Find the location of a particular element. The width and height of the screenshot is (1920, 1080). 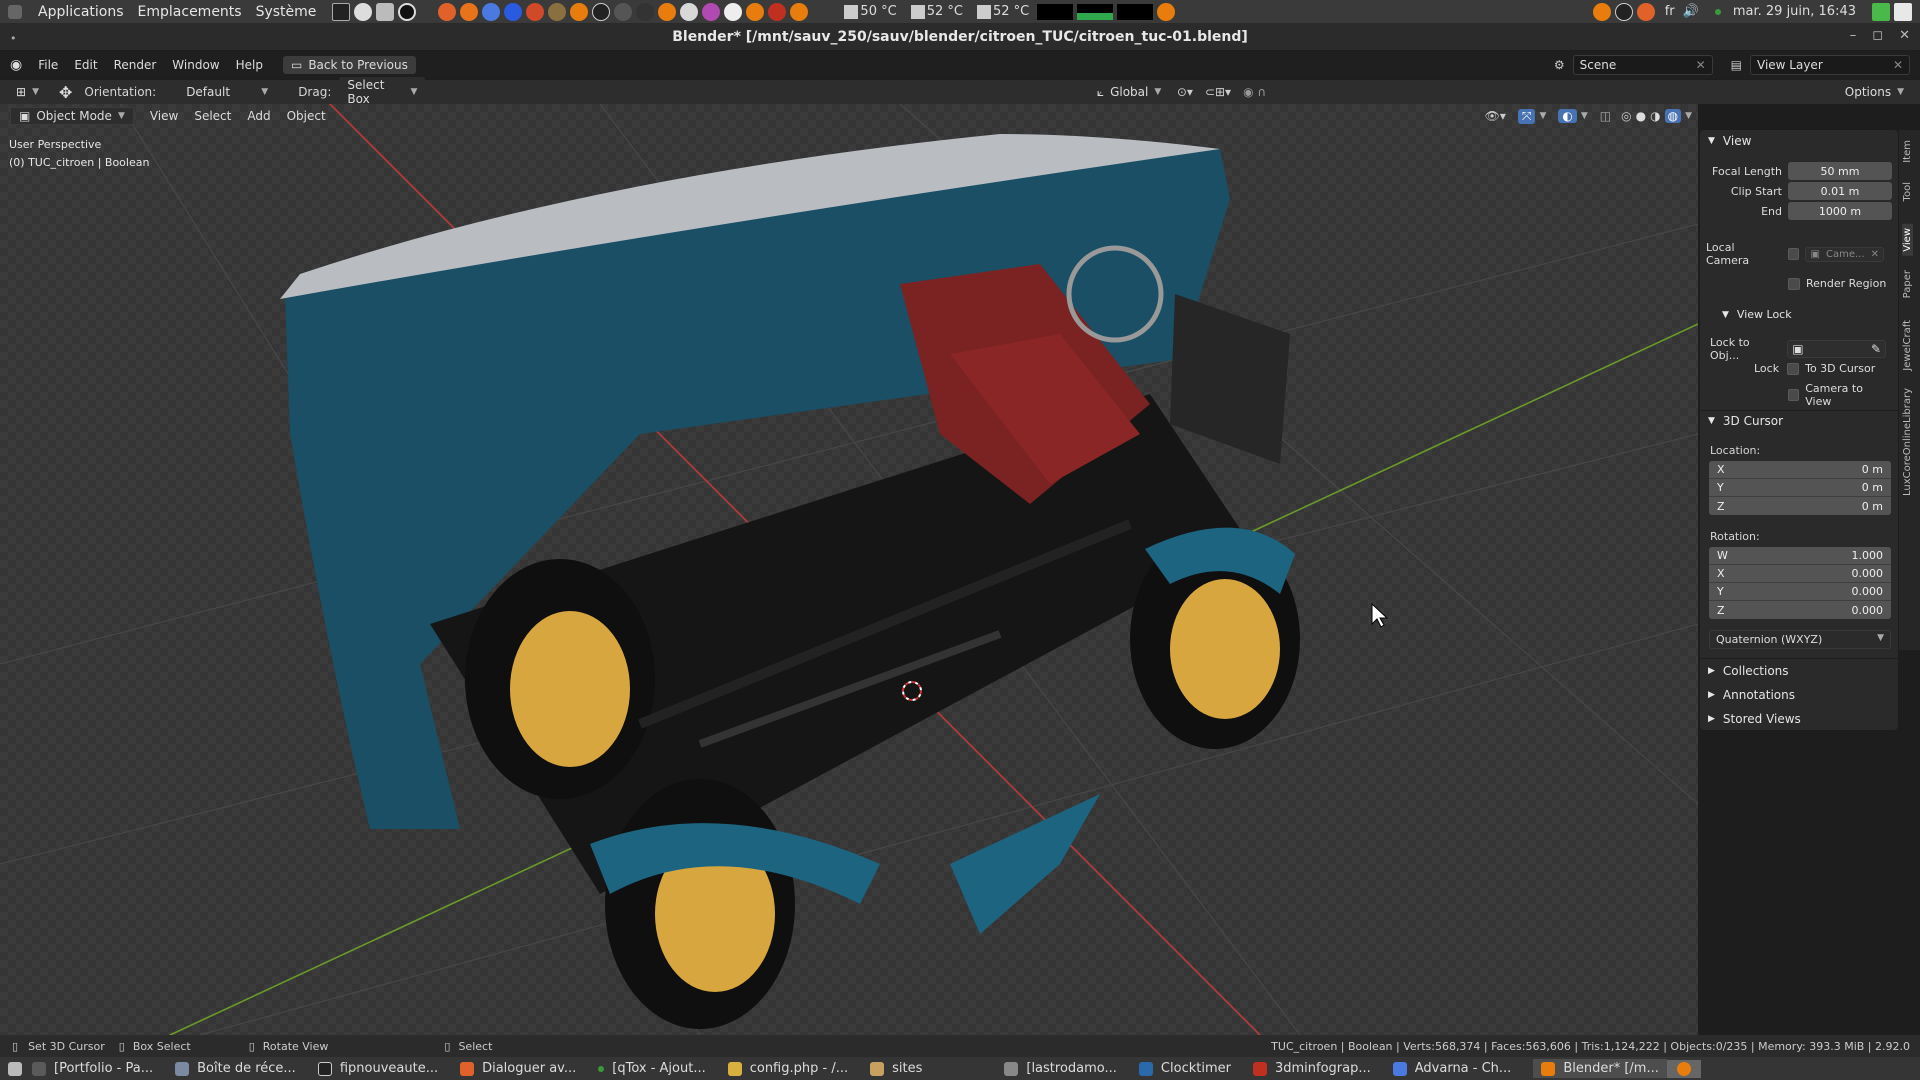

menu-render: Render is located at coordinates (135, 65).